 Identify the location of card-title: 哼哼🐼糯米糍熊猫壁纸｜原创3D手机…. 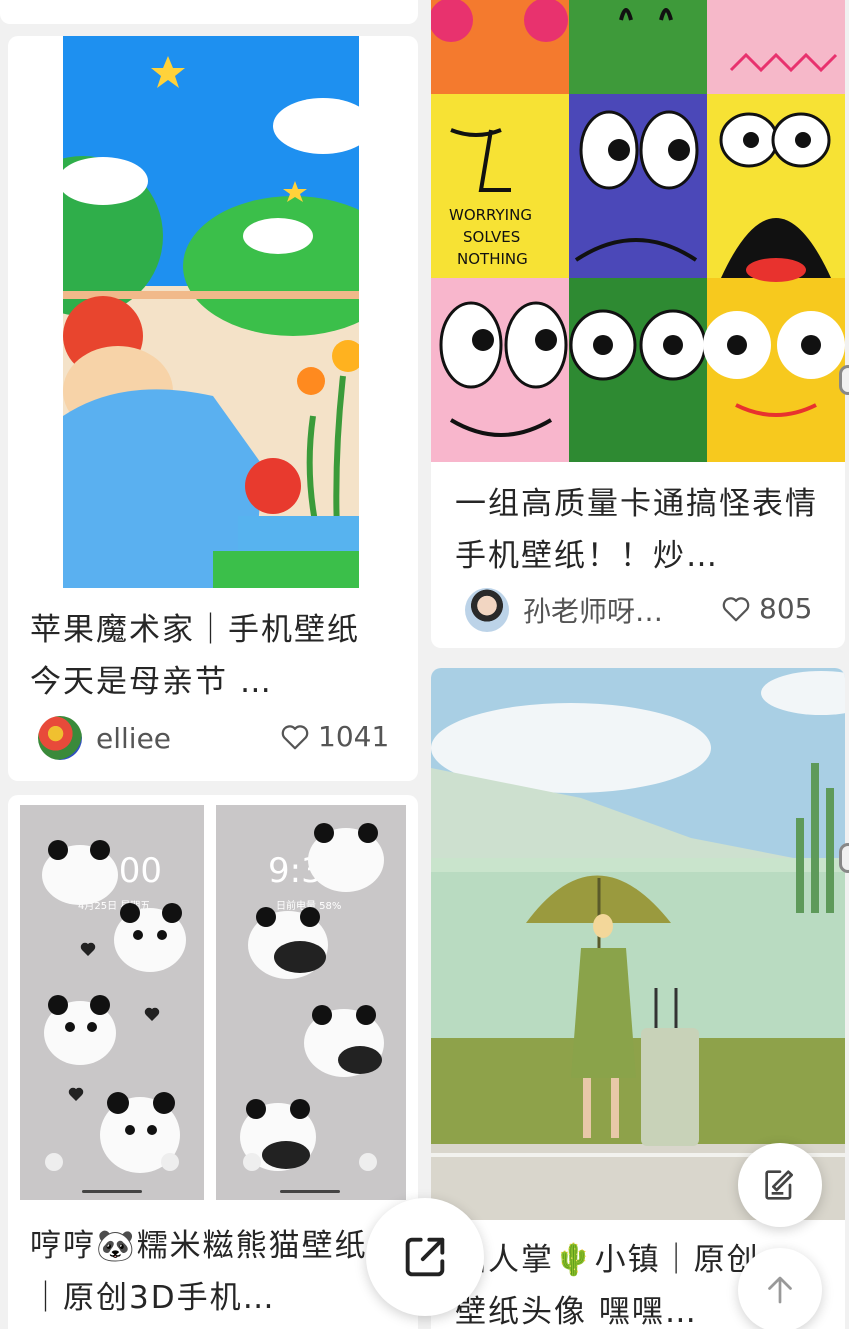
(202, 1272).